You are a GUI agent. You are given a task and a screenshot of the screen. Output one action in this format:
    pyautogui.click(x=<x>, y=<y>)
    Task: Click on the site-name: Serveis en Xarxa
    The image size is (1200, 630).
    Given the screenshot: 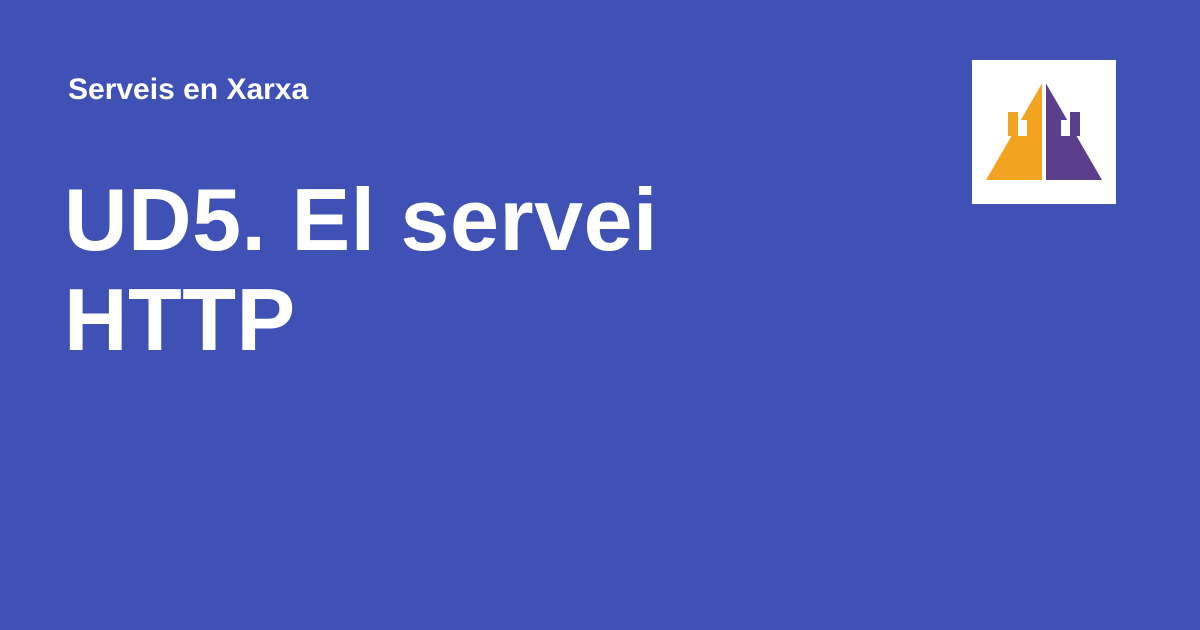 What is the action you would take?
    pyautogui.click(x=188, y=89)
    